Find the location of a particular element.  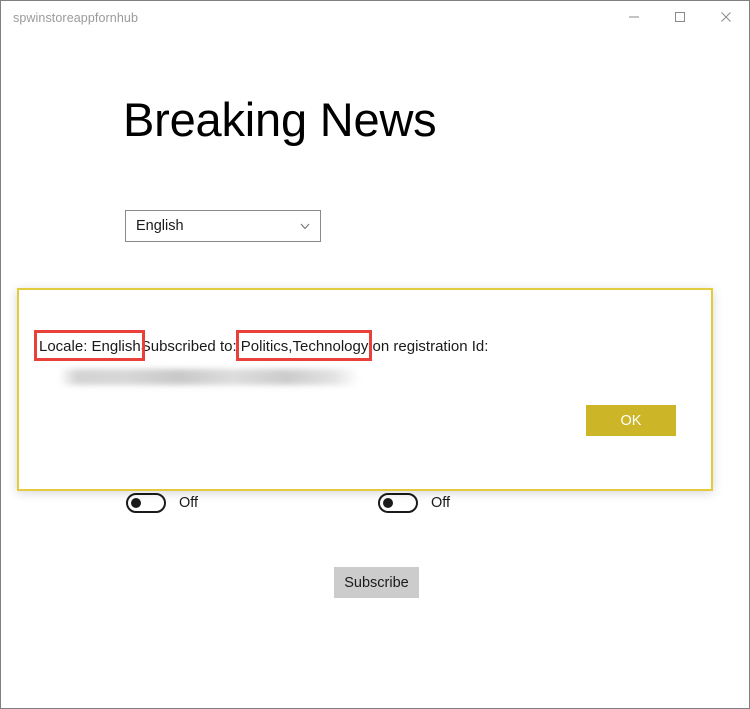

maximize-icon is located at coordinates (680, 17).